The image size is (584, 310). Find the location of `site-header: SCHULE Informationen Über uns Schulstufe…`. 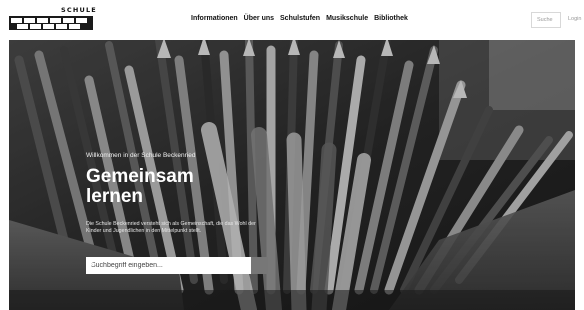

site-header: SCHULE Informationen Über uns Schulstufe… is located at coordinates (292, 20).